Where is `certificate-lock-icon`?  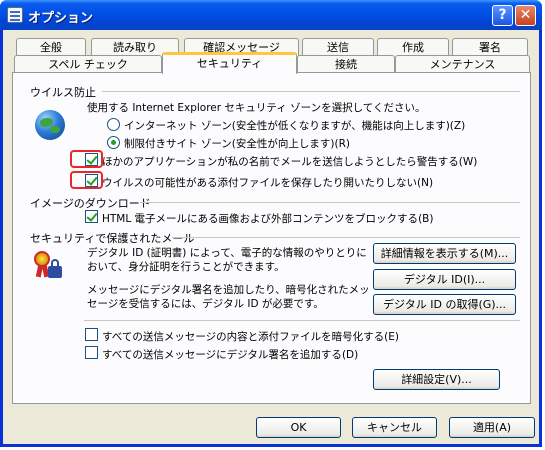 certificate-lock-icon is located at coordinates (49, 266).